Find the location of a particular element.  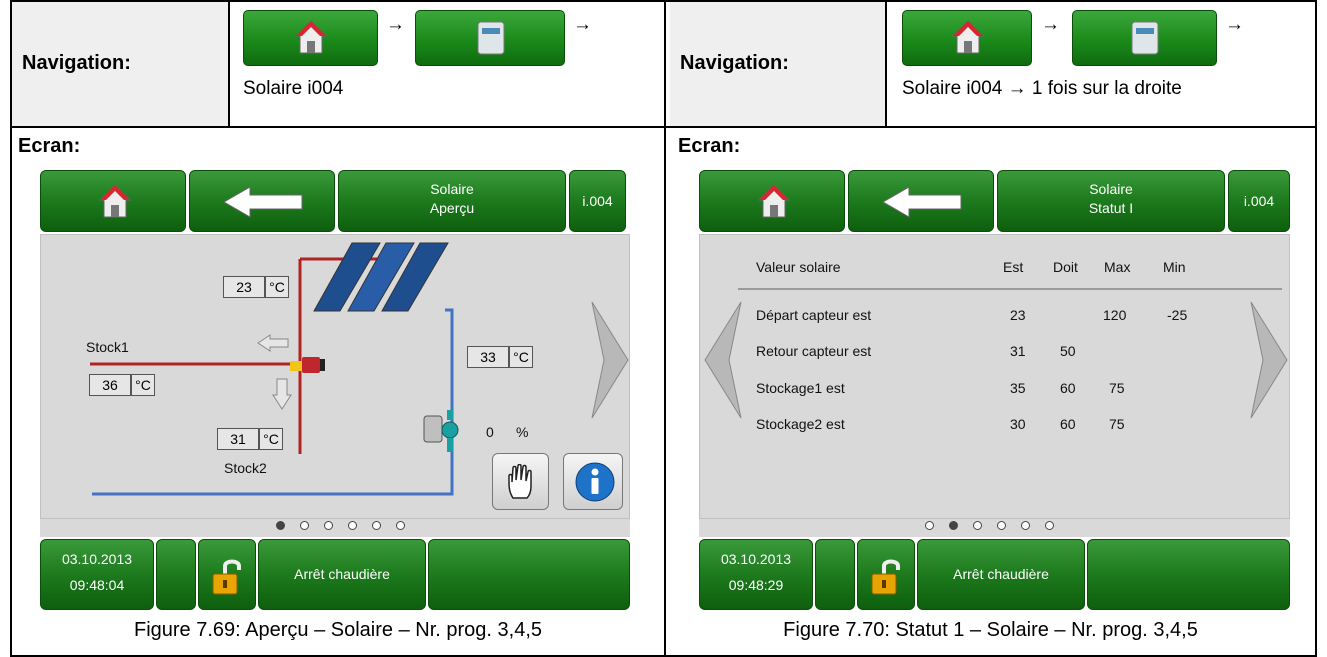

time-text: 09:48:29 is located at coordinates (756, 585).